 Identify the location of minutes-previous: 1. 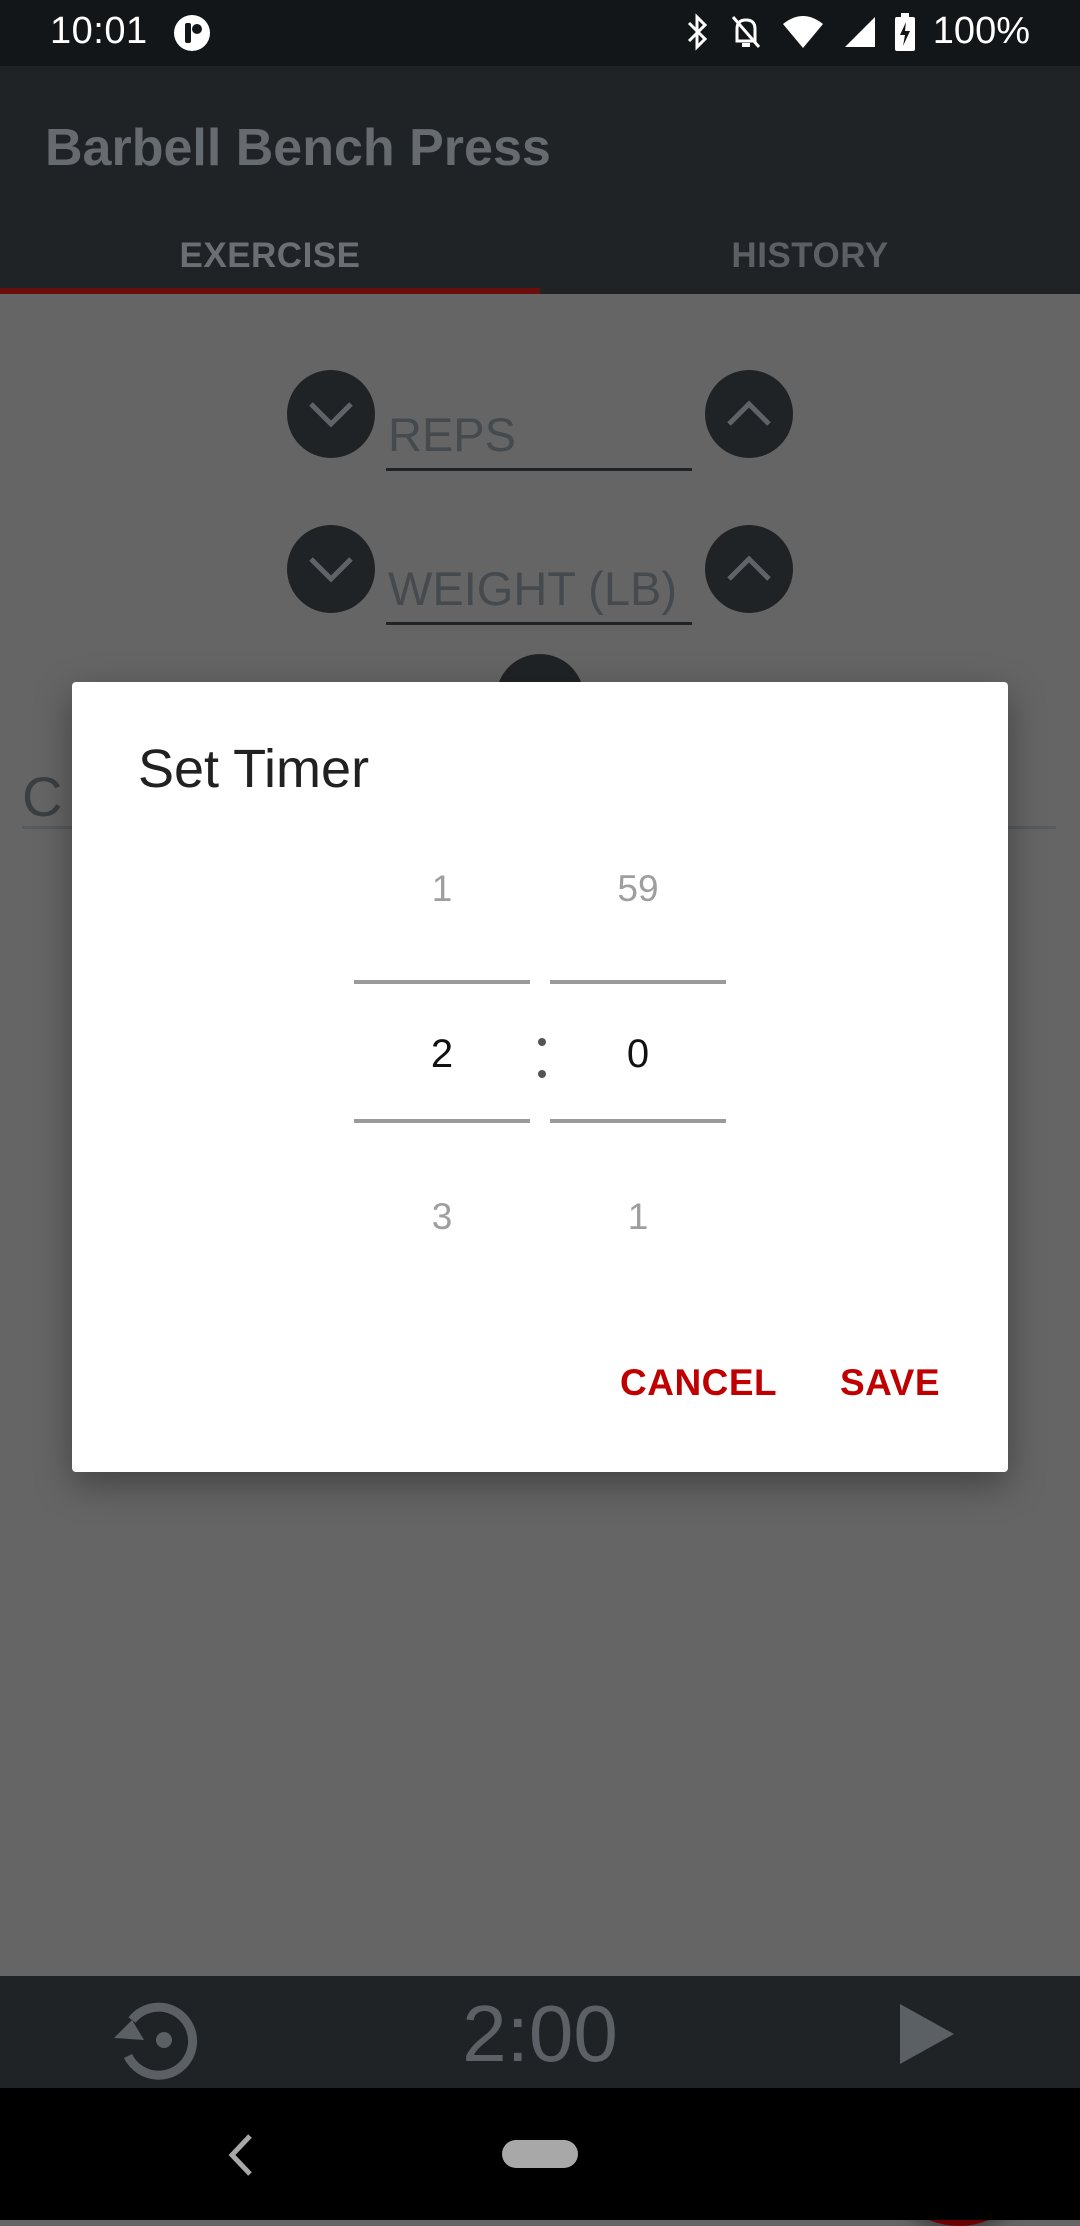
(442, 889).